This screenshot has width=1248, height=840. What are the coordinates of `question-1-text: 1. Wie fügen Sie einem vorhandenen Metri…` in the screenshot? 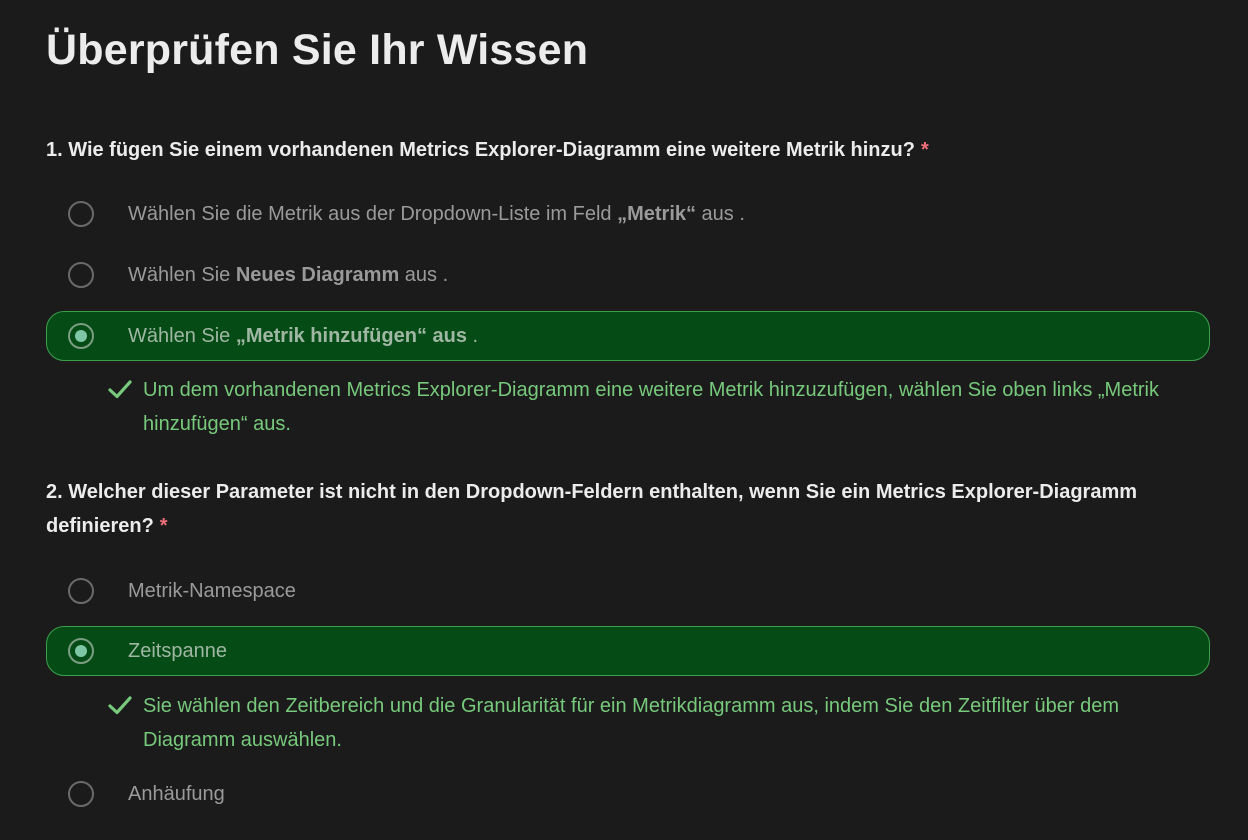 It's located at (628, 150).